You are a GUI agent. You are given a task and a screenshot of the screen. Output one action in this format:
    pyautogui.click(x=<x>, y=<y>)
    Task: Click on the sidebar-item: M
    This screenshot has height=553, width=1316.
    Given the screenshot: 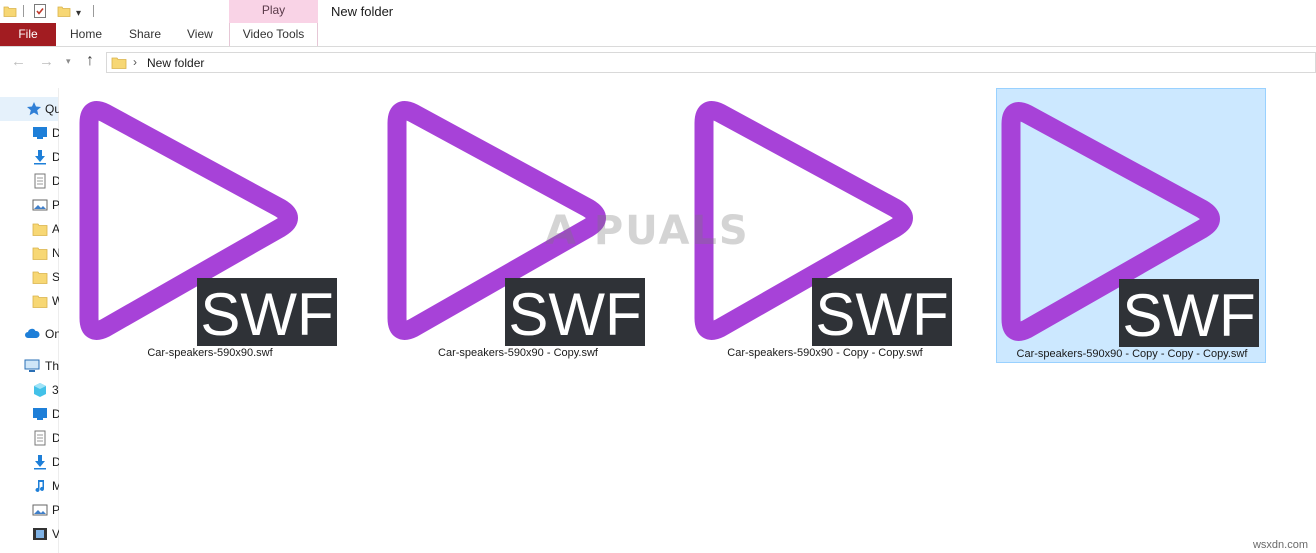 What is the action you would take?
    pyautogui.click(x=31, y=486)
    